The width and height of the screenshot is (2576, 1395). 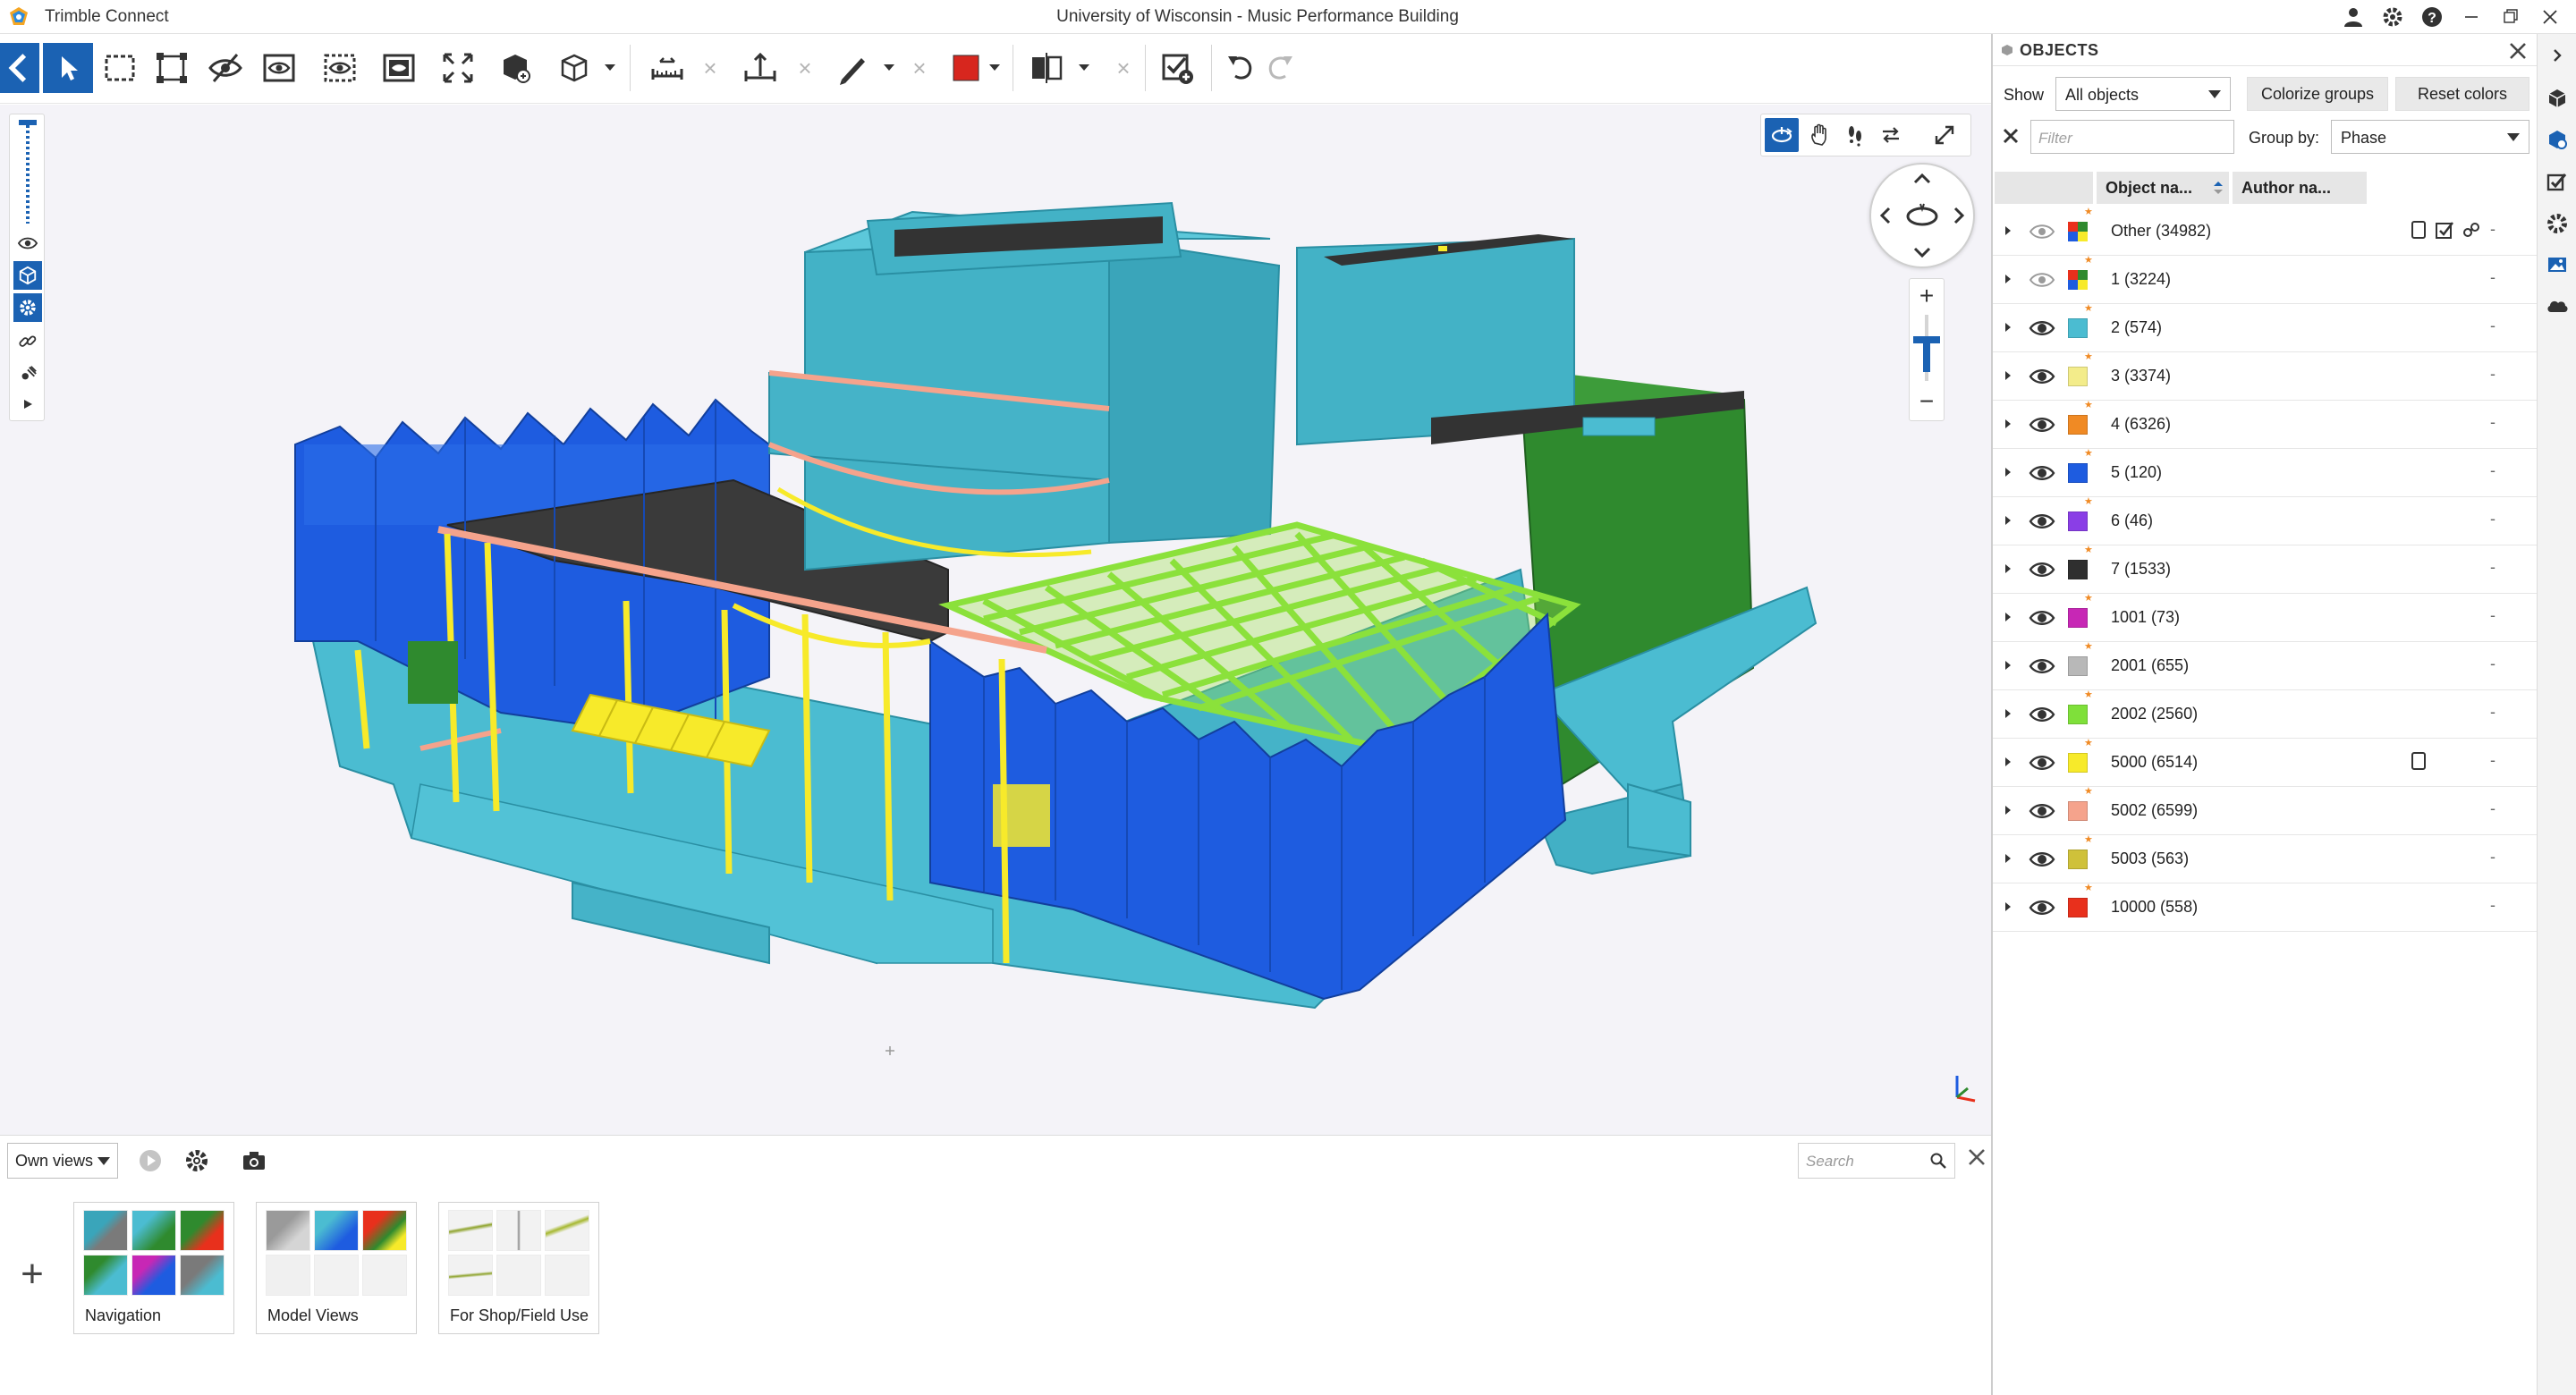 I want to click on section-dropdown-icon, so click(x=1084, y=68).